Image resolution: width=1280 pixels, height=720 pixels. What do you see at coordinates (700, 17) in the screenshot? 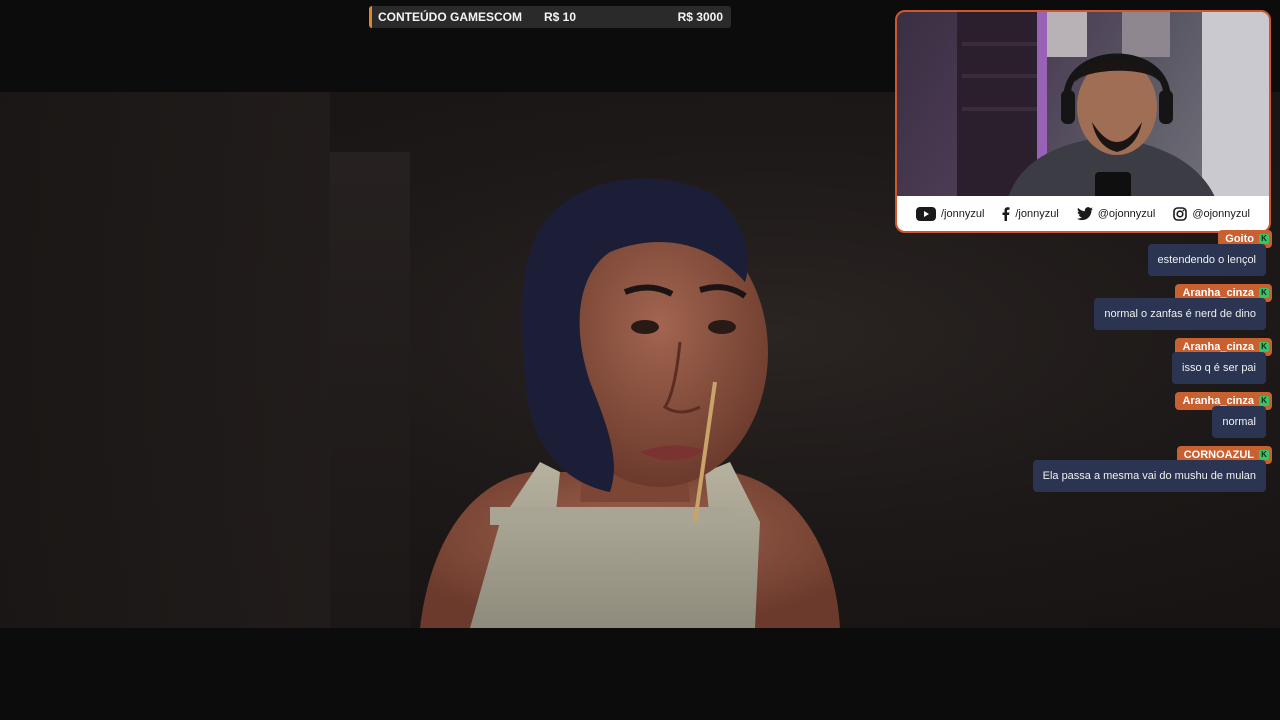
I see `goal-target-amount: R$ 3000` at bounding box center [700, 17].